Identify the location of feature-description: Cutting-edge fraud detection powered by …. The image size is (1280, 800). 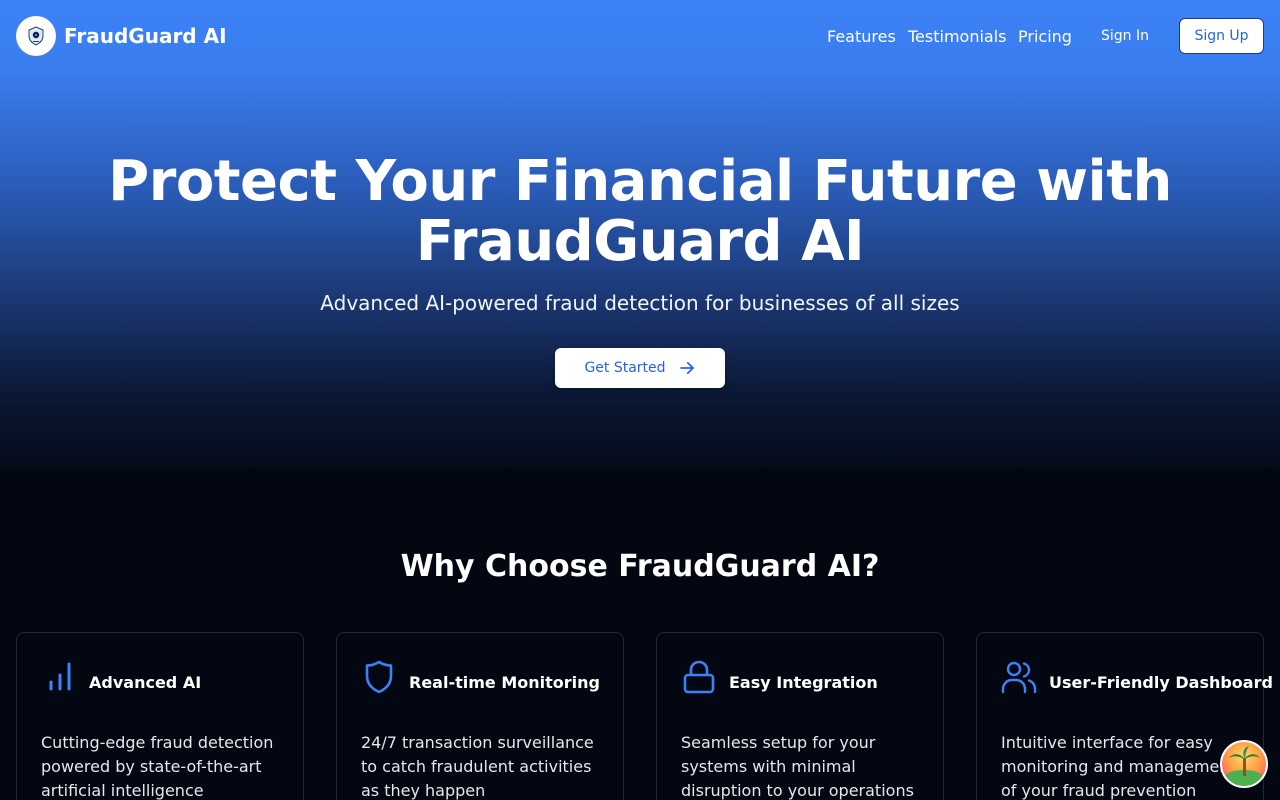
(157, 766).